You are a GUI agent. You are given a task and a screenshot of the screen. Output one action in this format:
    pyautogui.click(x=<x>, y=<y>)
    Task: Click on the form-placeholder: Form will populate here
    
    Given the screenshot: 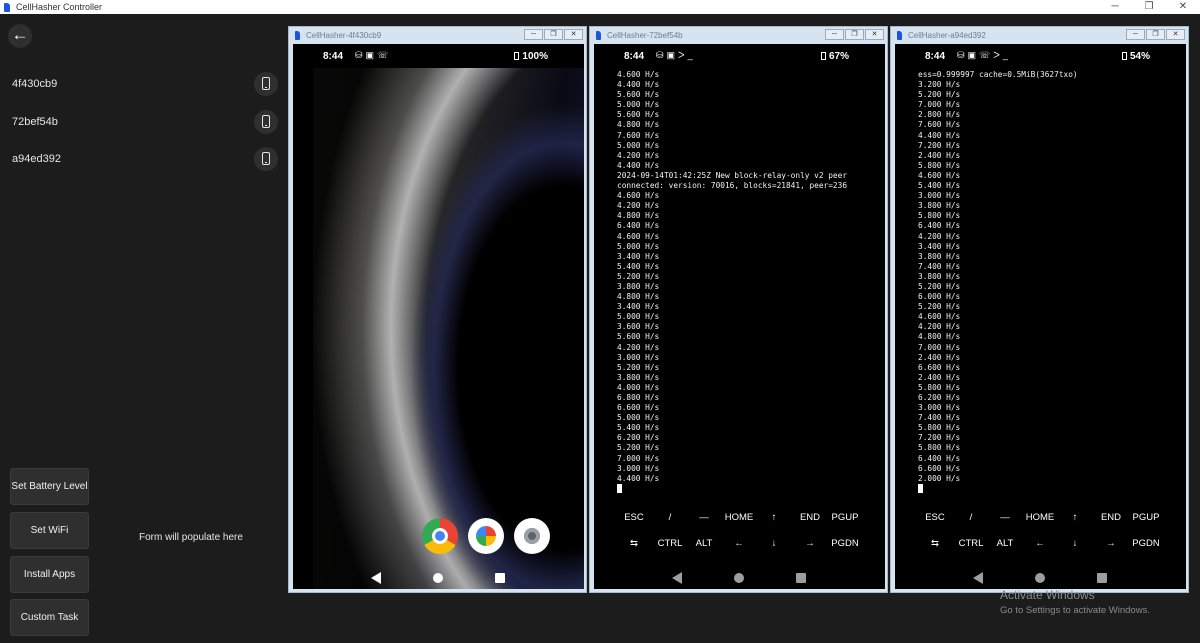 What is the action you would take?
    pyautogui.click(x=191, y=537)
    